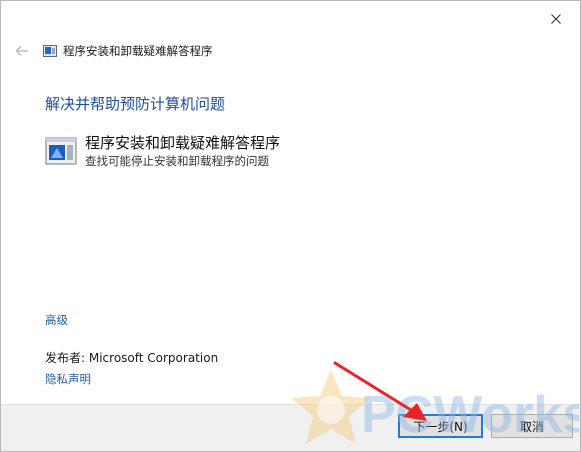 The width and height of the screenshot is (581, 452). Describe the element at coordinates (61, 151) in the screenshot. I see `program-install-icon` at that location.